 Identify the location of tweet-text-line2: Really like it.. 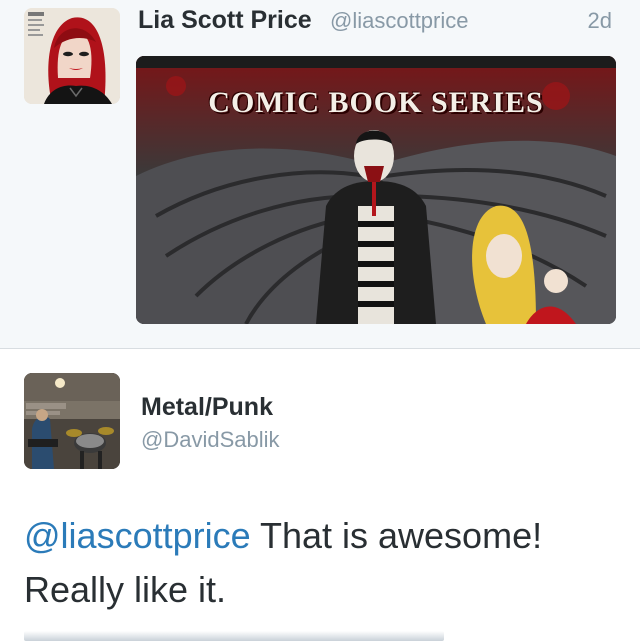
(125, 589).